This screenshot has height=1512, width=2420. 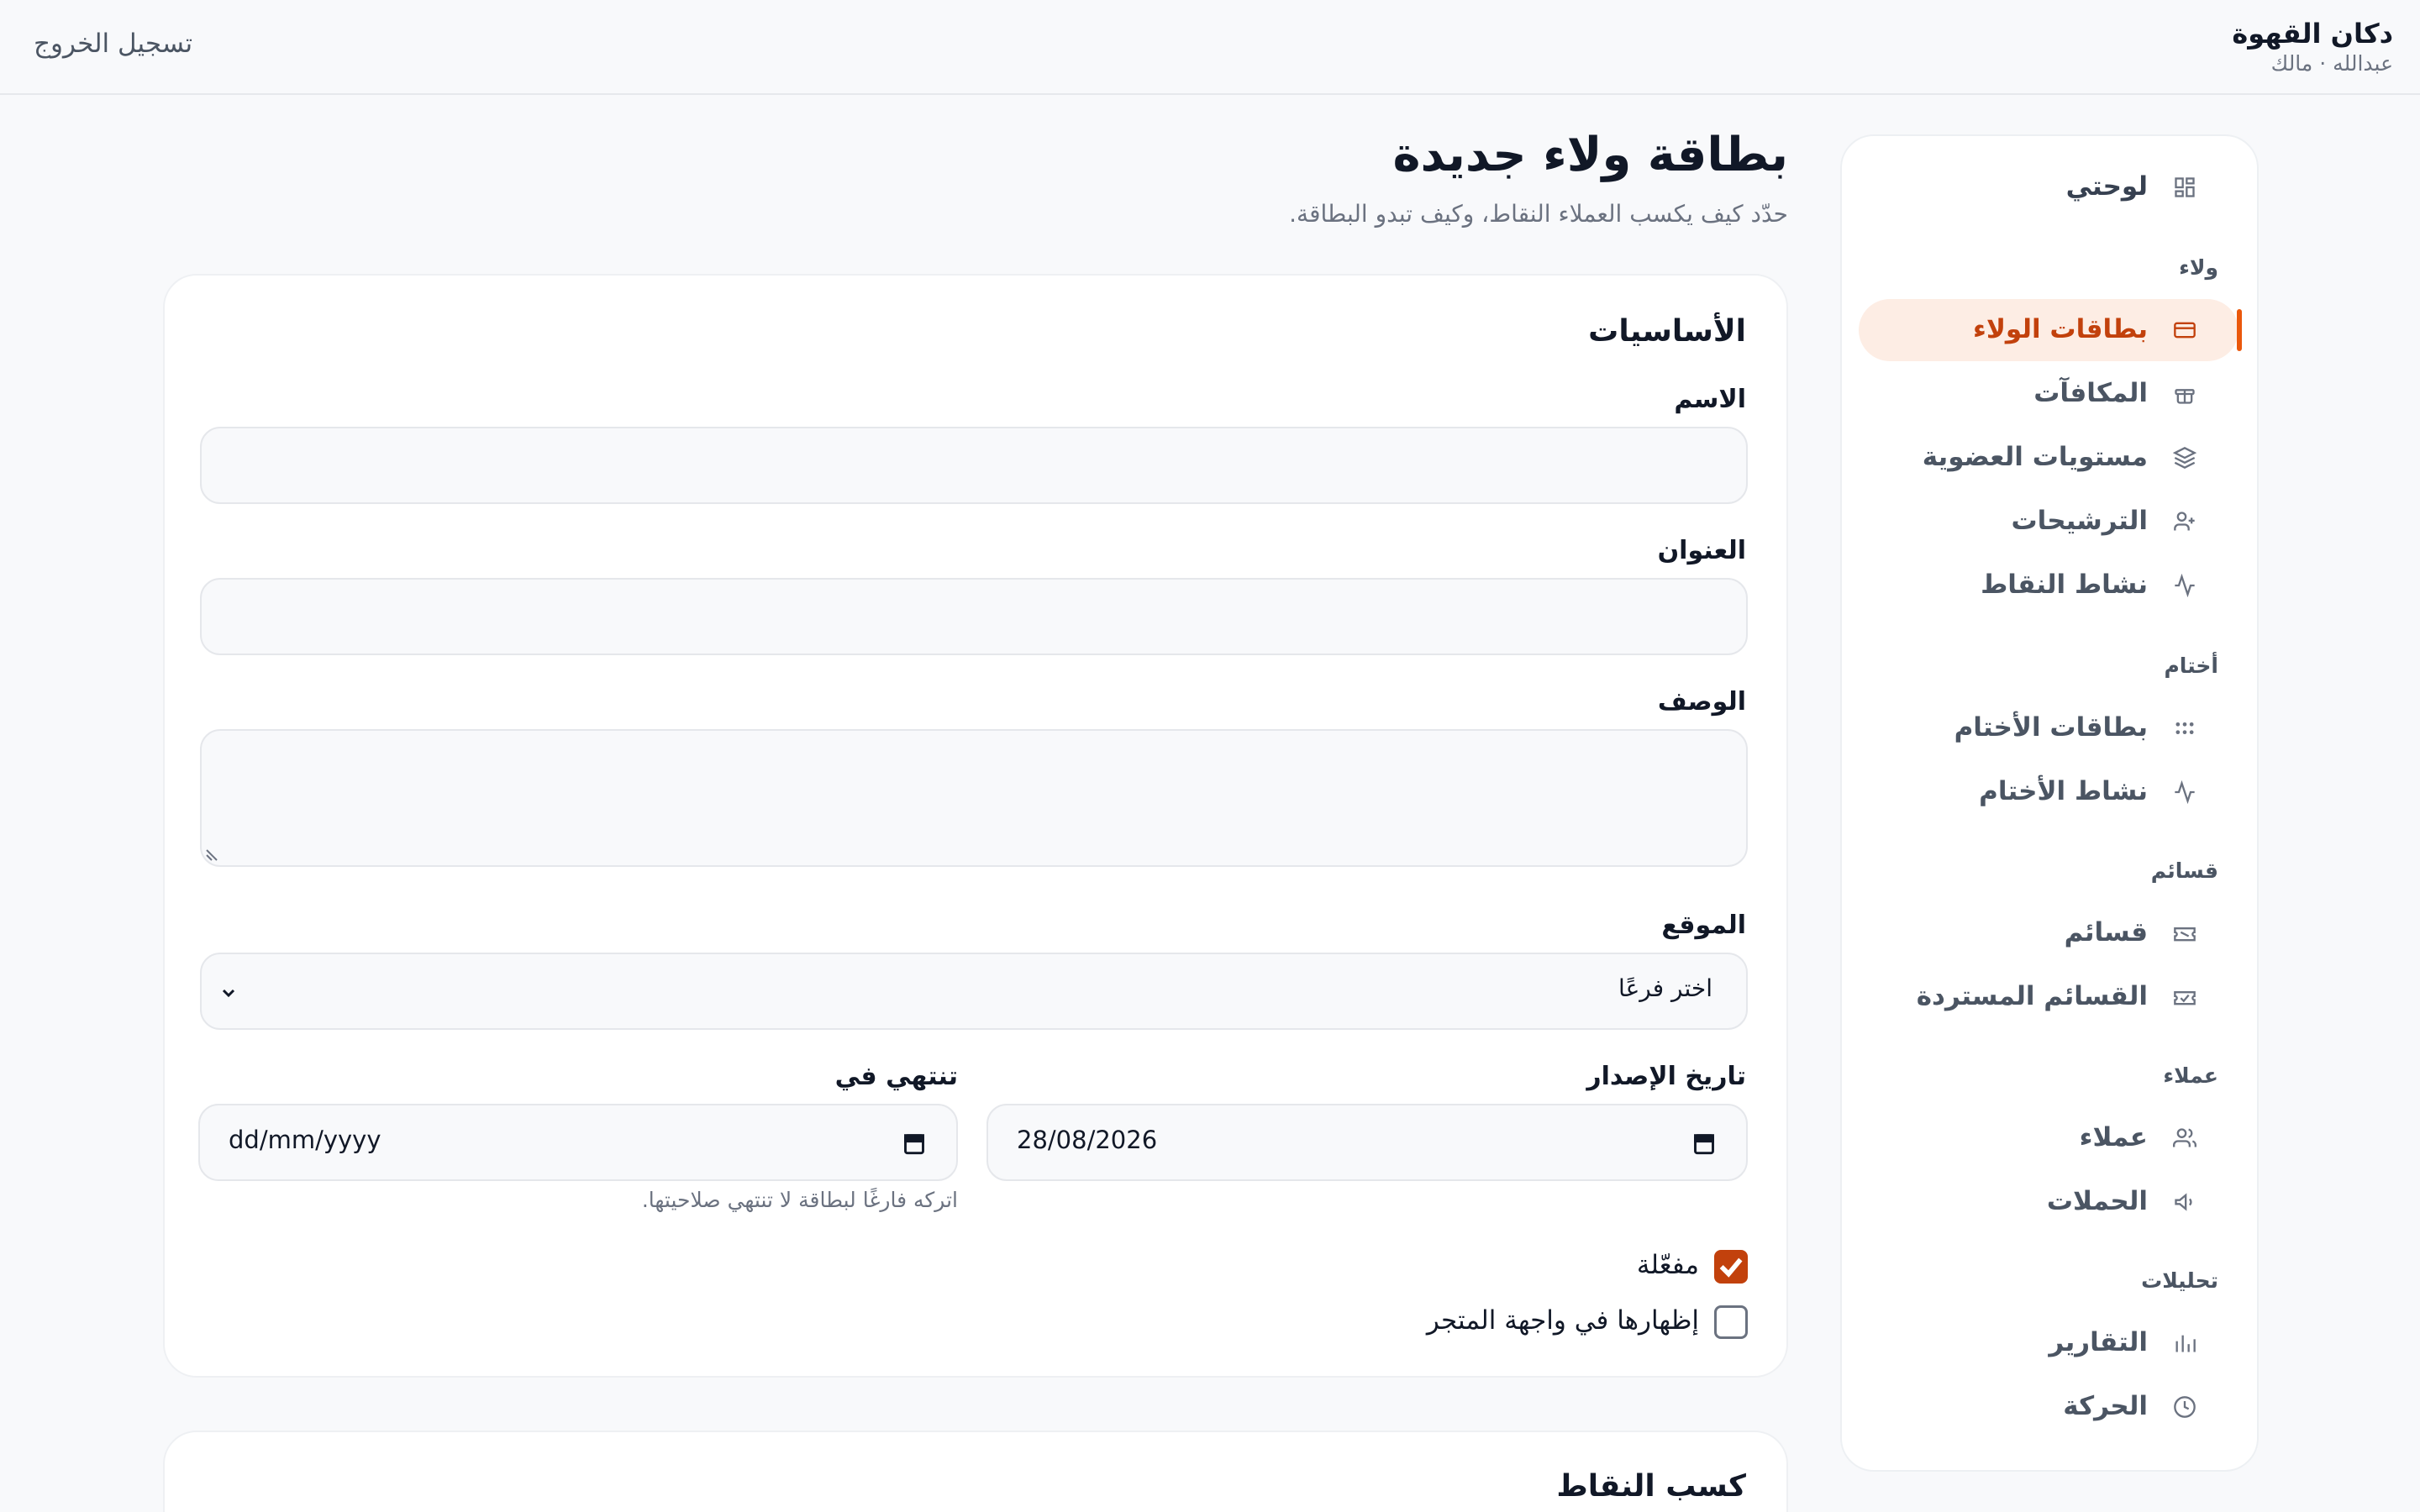 I want to click on sidebar-item-label: لوحتي, so click(x=2106, y=186).